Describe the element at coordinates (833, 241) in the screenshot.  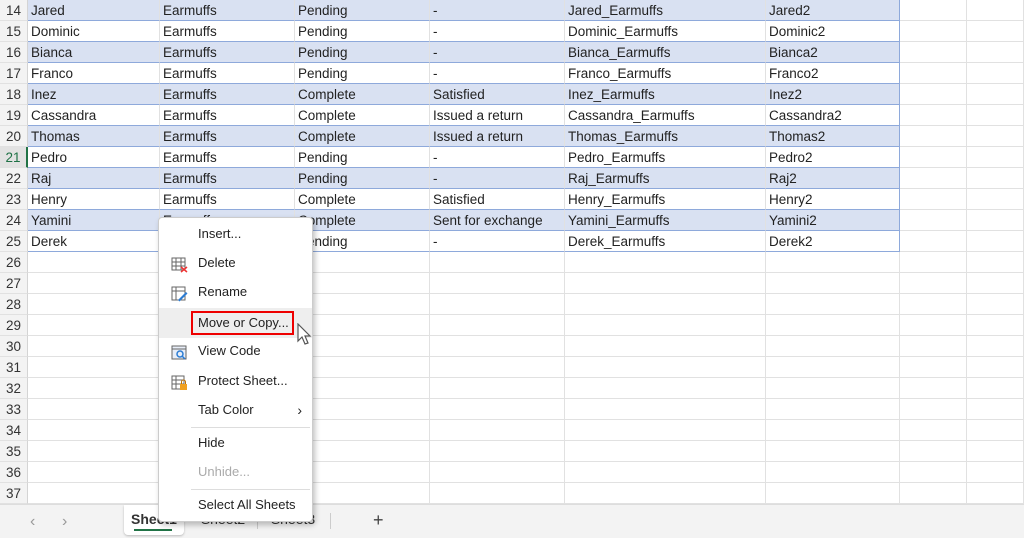
I see `cell: Derek2` at that location.